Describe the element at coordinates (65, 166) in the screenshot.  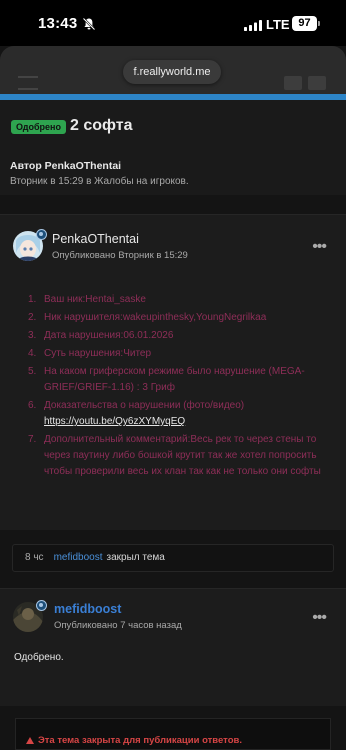
I see `thread-author: Автор PenkaOThentai` at that location.